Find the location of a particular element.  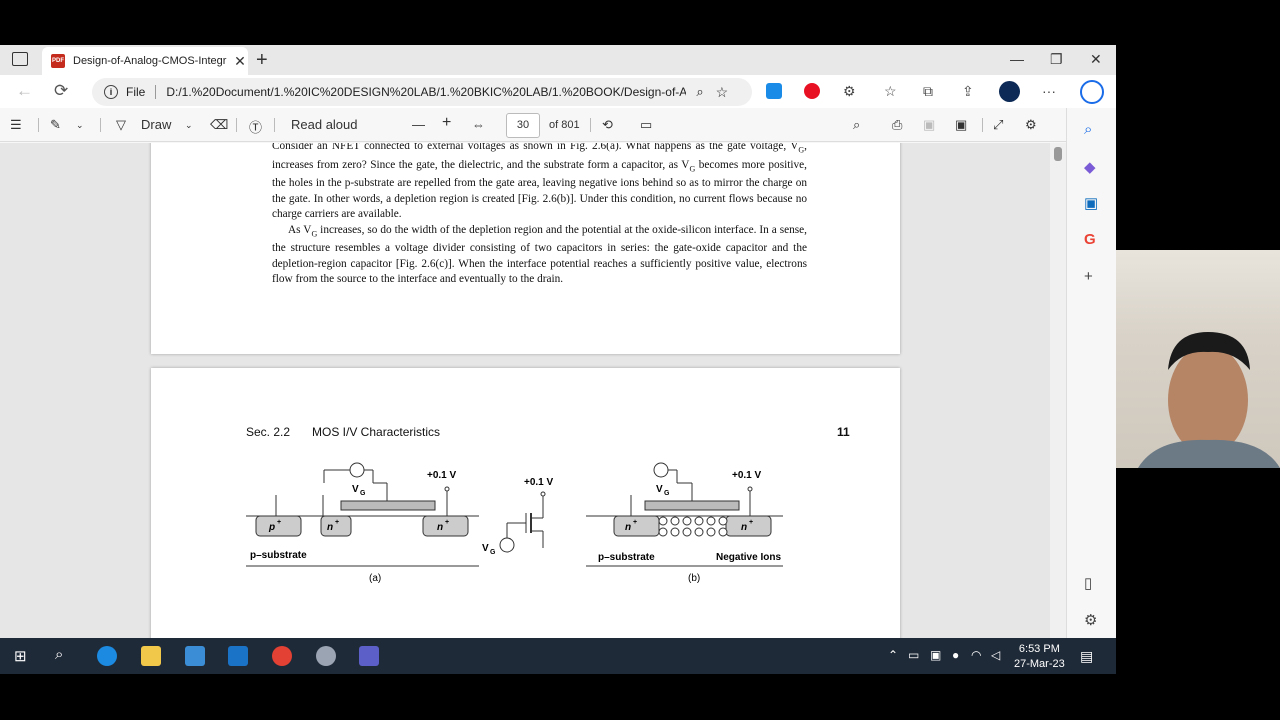

share-icon: ⇪ is located at coordinates (968, 91).